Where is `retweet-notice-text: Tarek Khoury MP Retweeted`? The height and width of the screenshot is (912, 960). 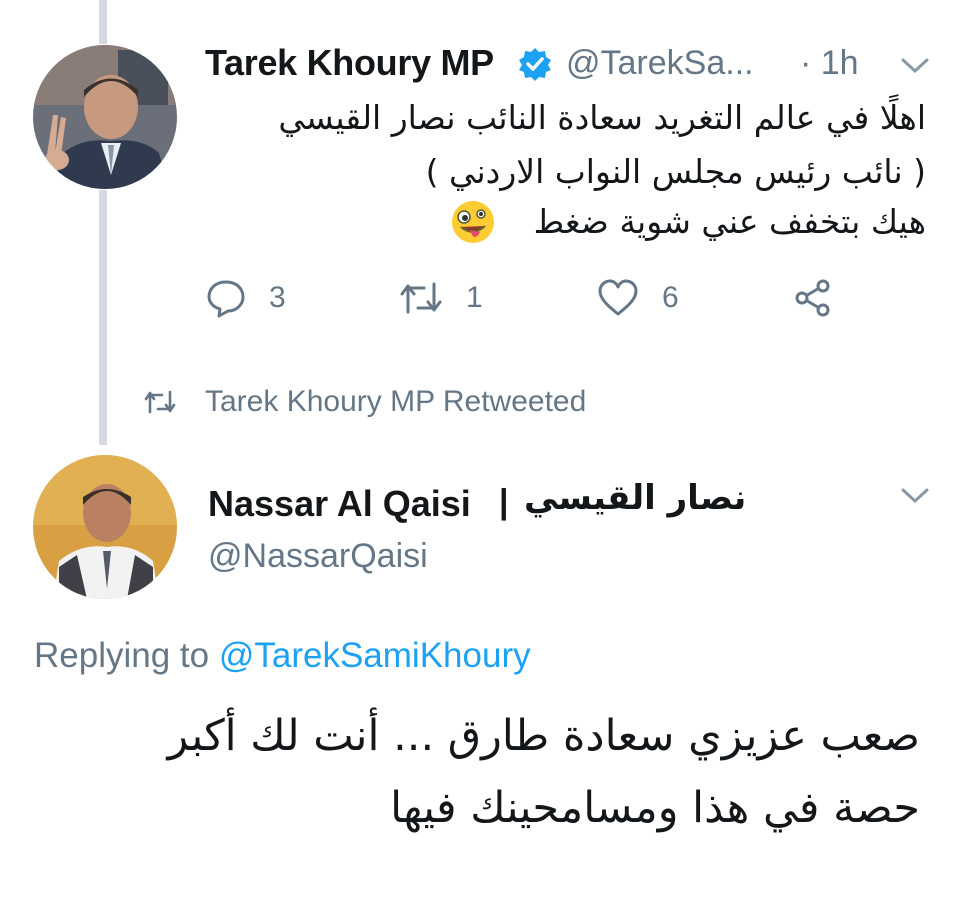
retweet-notice-text: Tarek Khoury MP Retweeted is located at coordinates (396, 401).